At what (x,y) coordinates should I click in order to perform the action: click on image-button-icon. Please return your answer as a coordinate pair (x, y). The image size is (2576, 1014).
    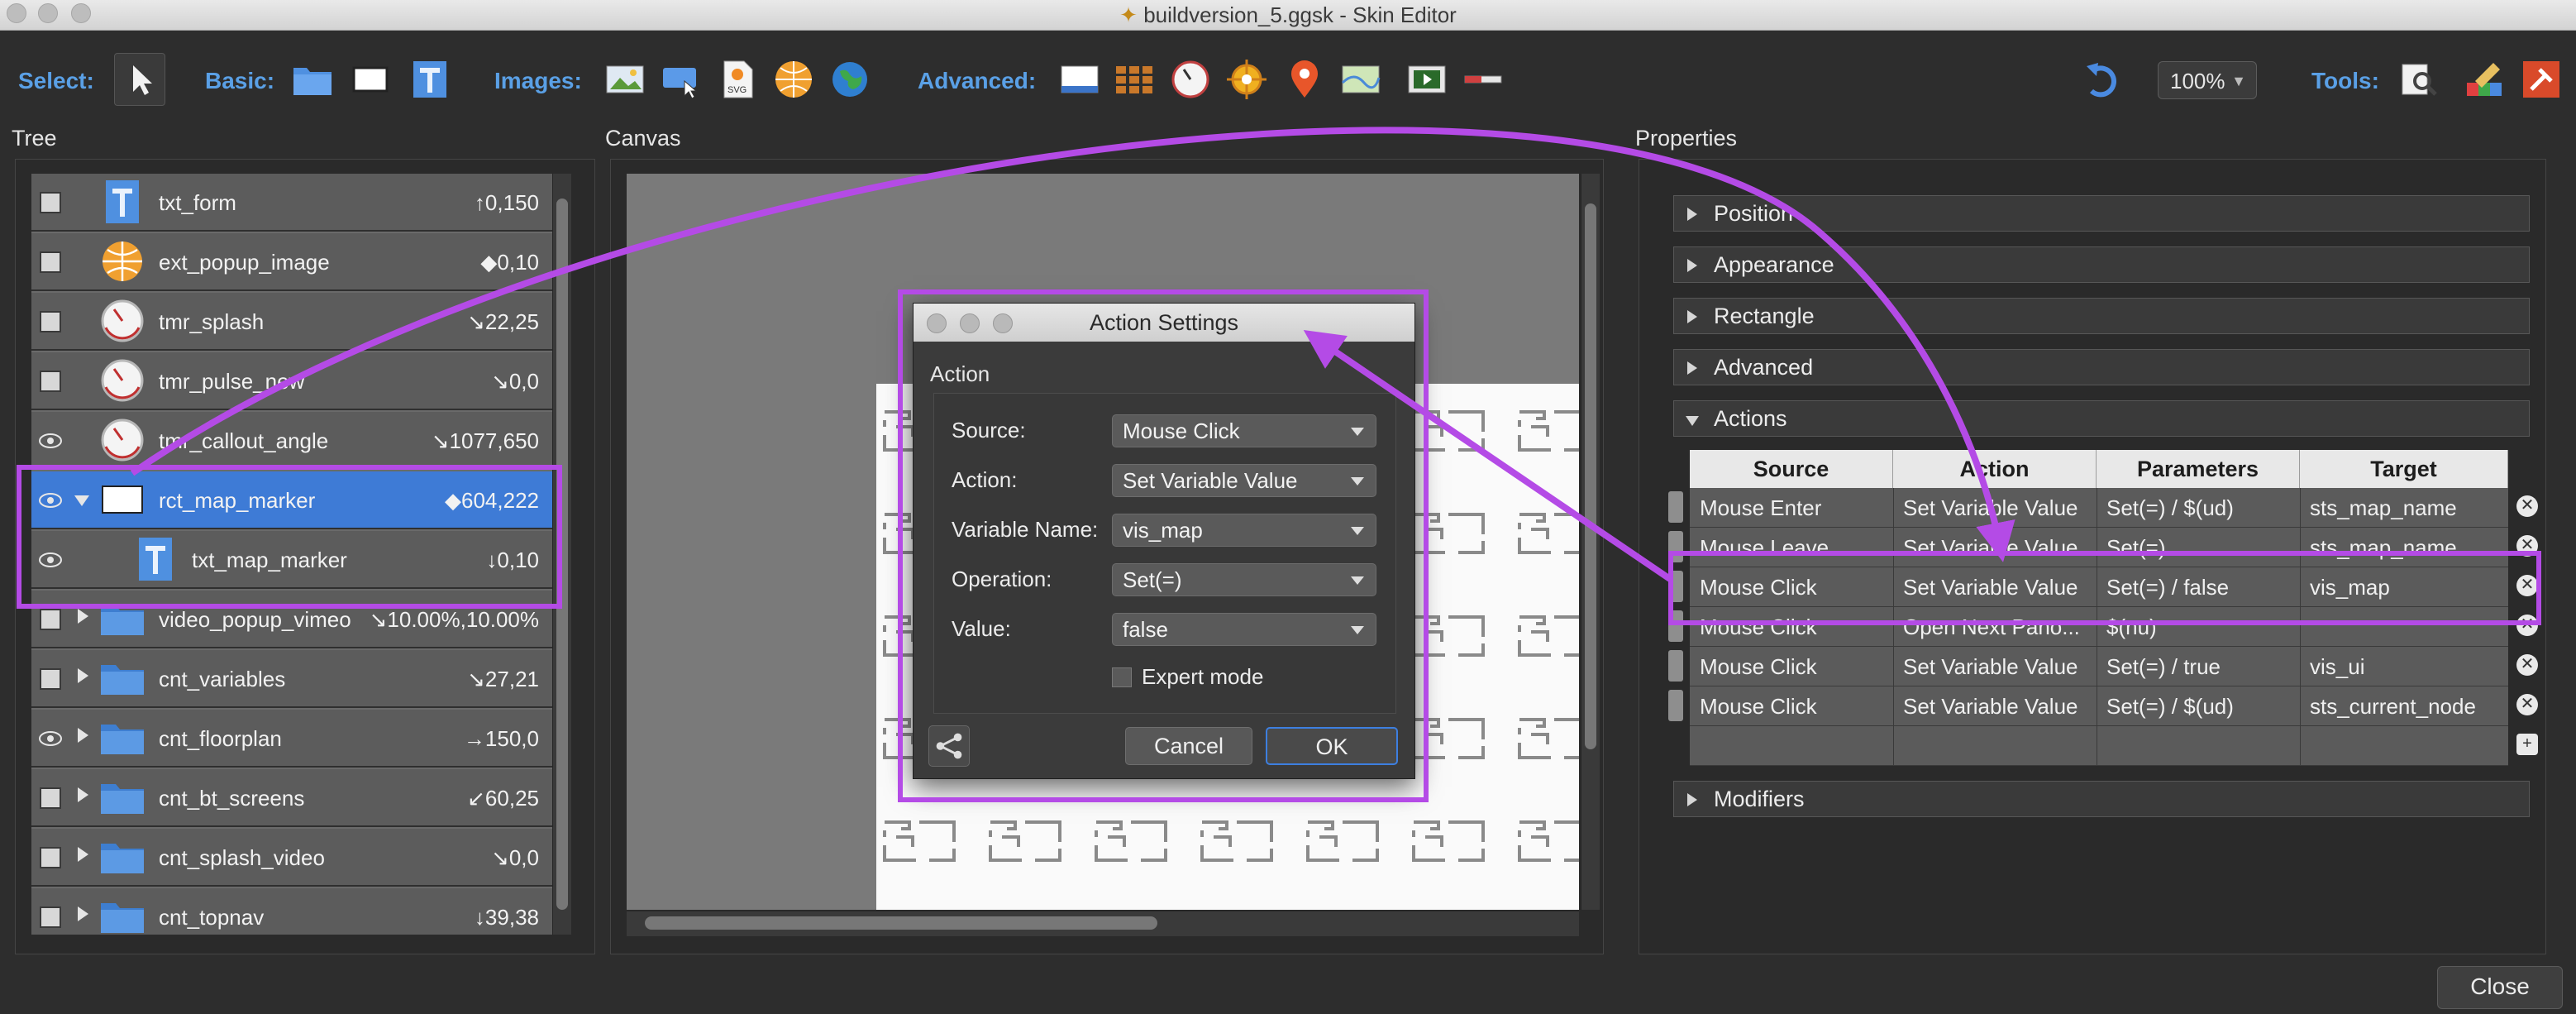
    Looking at the image, I should click on (681, 79).